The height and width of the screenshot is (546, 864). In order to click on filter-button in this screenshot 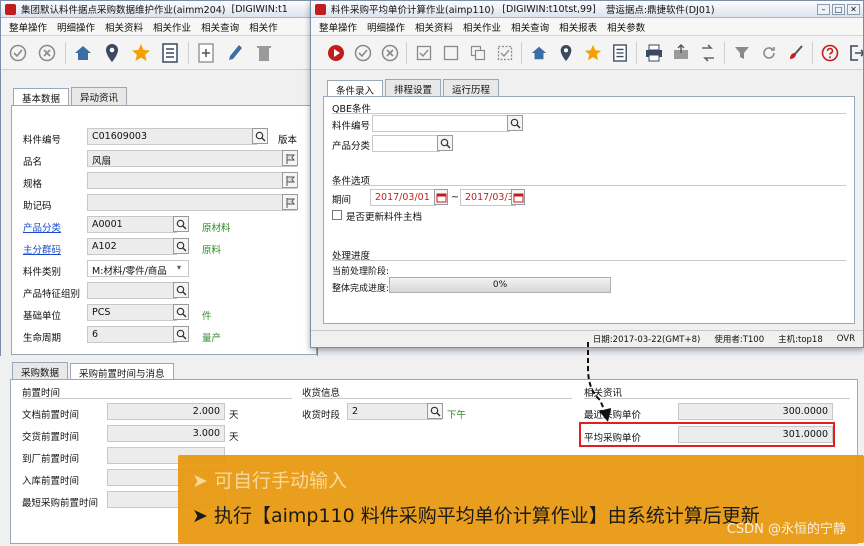, I will do `click(742, 53)`.